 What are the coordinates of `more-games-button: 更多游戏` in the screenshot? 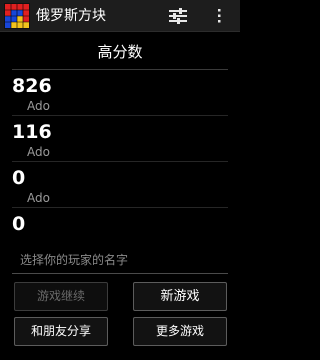 It's located at (180, 331).